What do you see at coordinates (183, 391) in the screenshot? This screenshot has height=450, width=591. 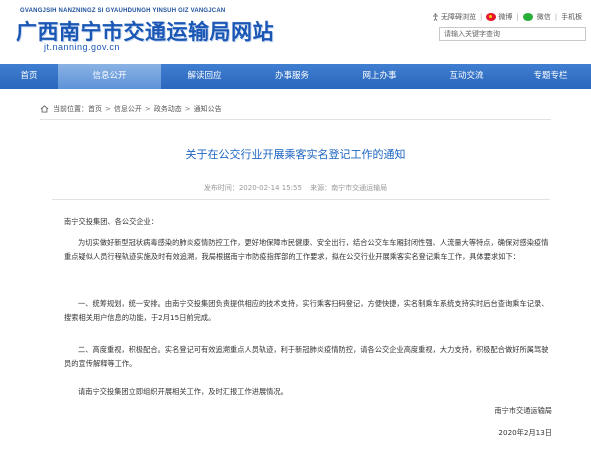 I see `article-paragraph-4: 请南宁交投集团立即组织开展相关工作，及时汇报工作进展情况。` at bounding box center [183, 391].